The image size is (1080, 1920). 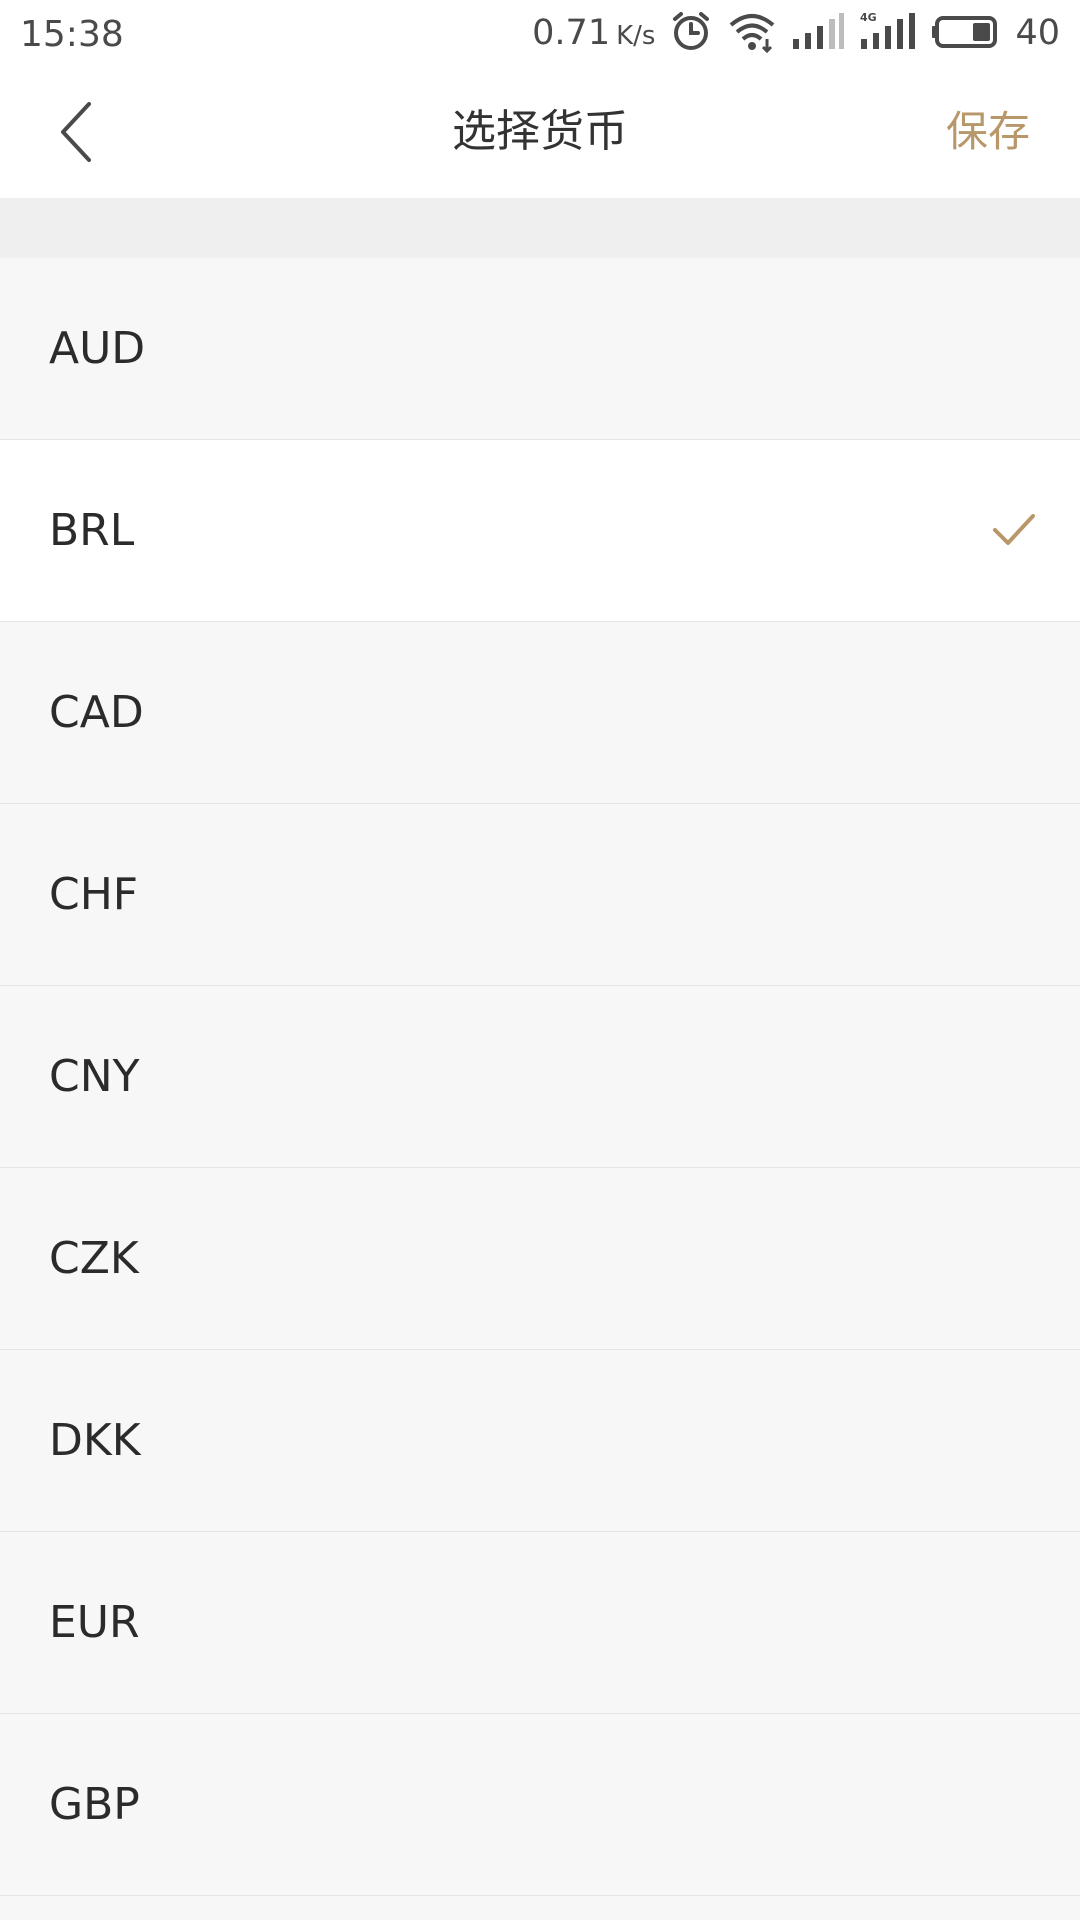 What do you see at coordinates (966, 33) in the screenshot?
I see `battery-icon` at bounding box center [966, 33].